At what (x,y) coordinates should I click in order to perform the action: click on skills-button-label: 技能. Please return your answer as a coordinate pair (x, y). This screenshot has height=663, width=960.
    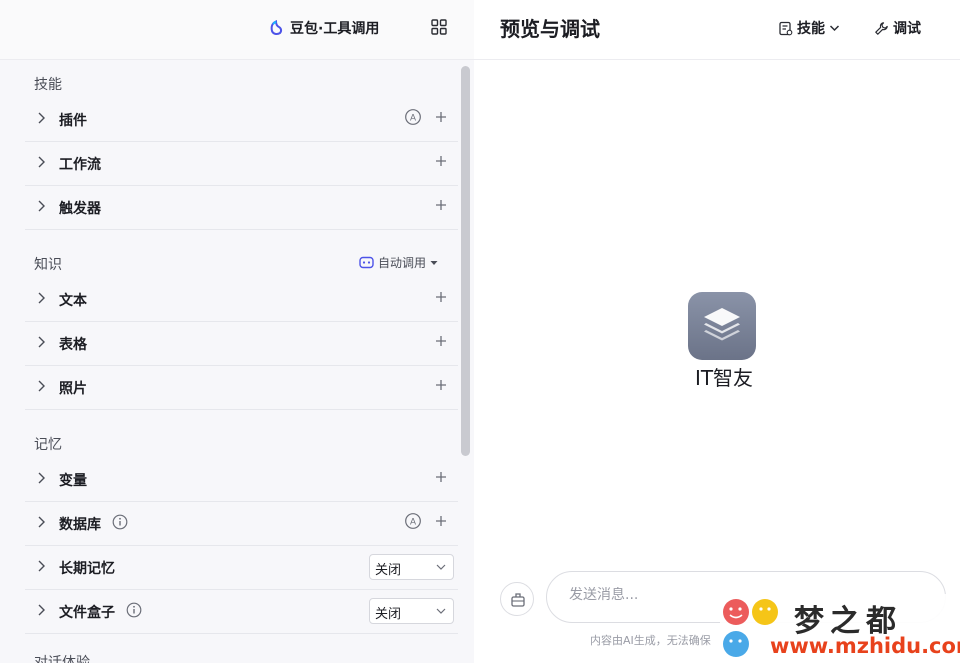
    Looking at the image, I should click on (811, 29).